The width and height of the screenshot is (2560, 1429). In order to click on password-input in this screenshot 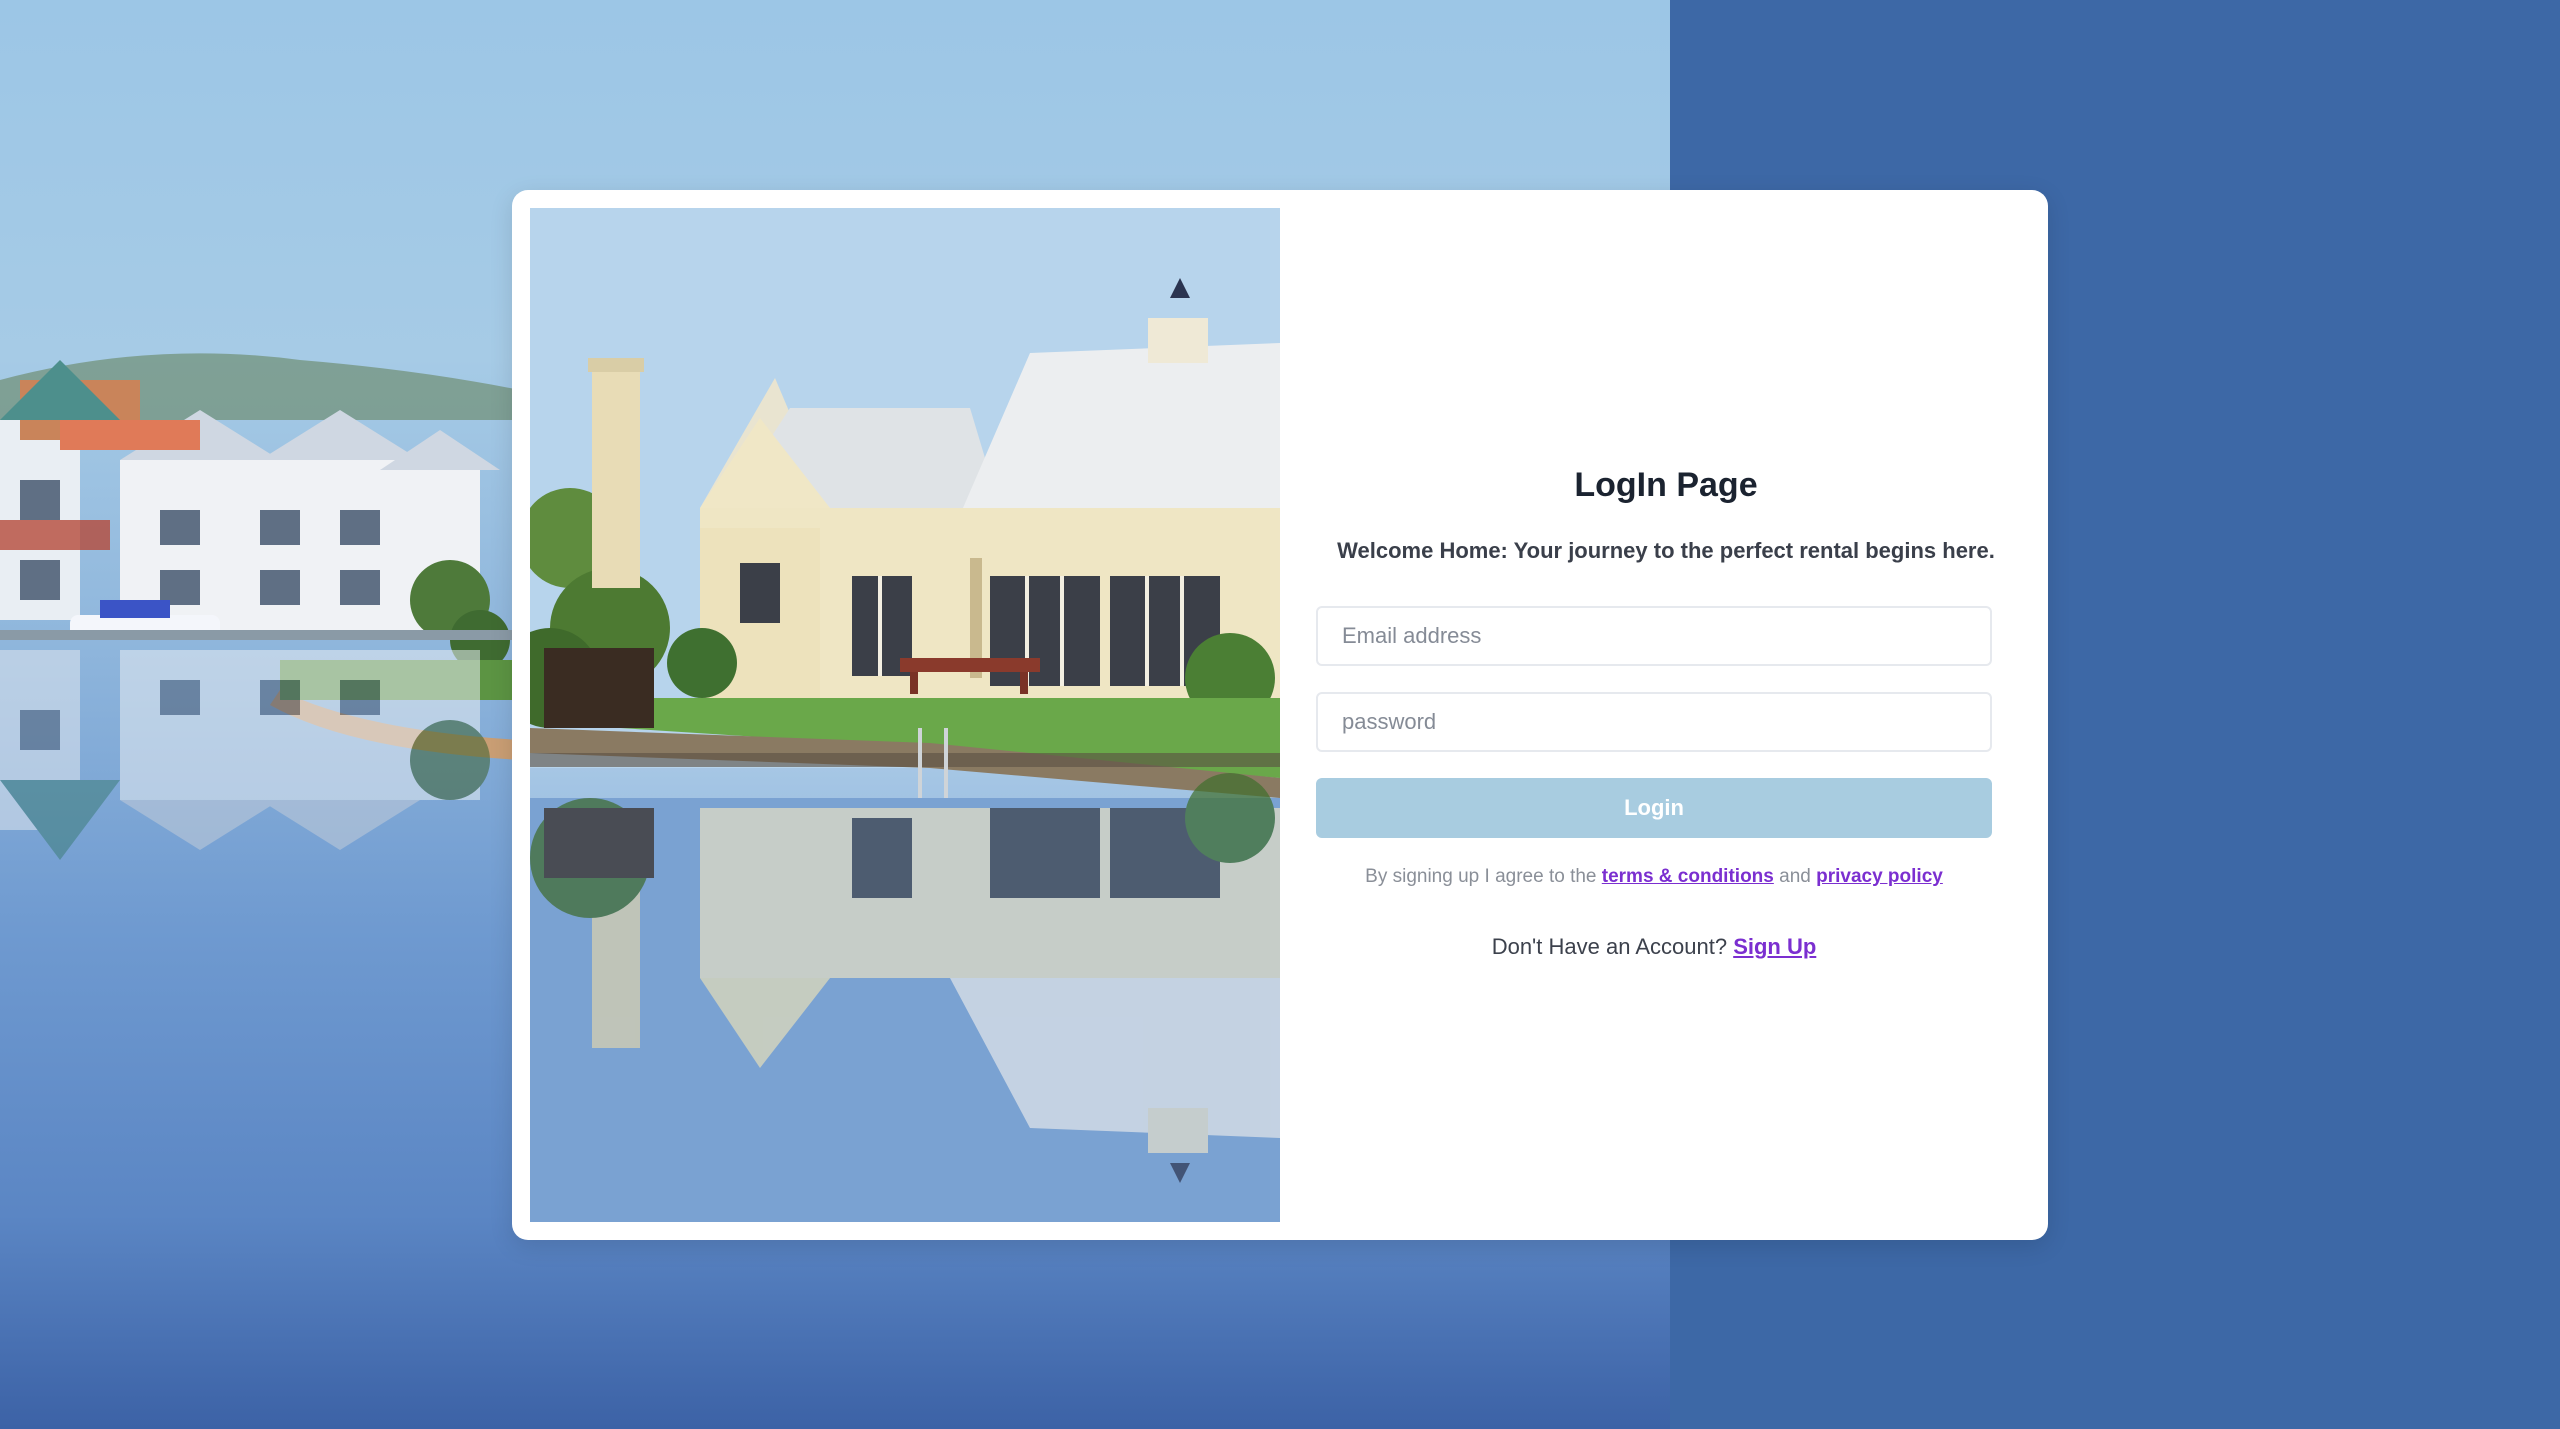, I will do `click(1654, 722)`.